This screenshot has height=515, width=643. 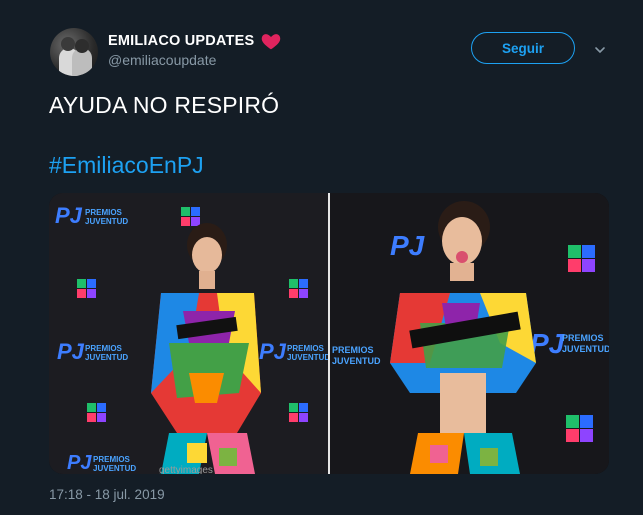 I want to click on follow-button: Seguir, so click(x=523, y=48).